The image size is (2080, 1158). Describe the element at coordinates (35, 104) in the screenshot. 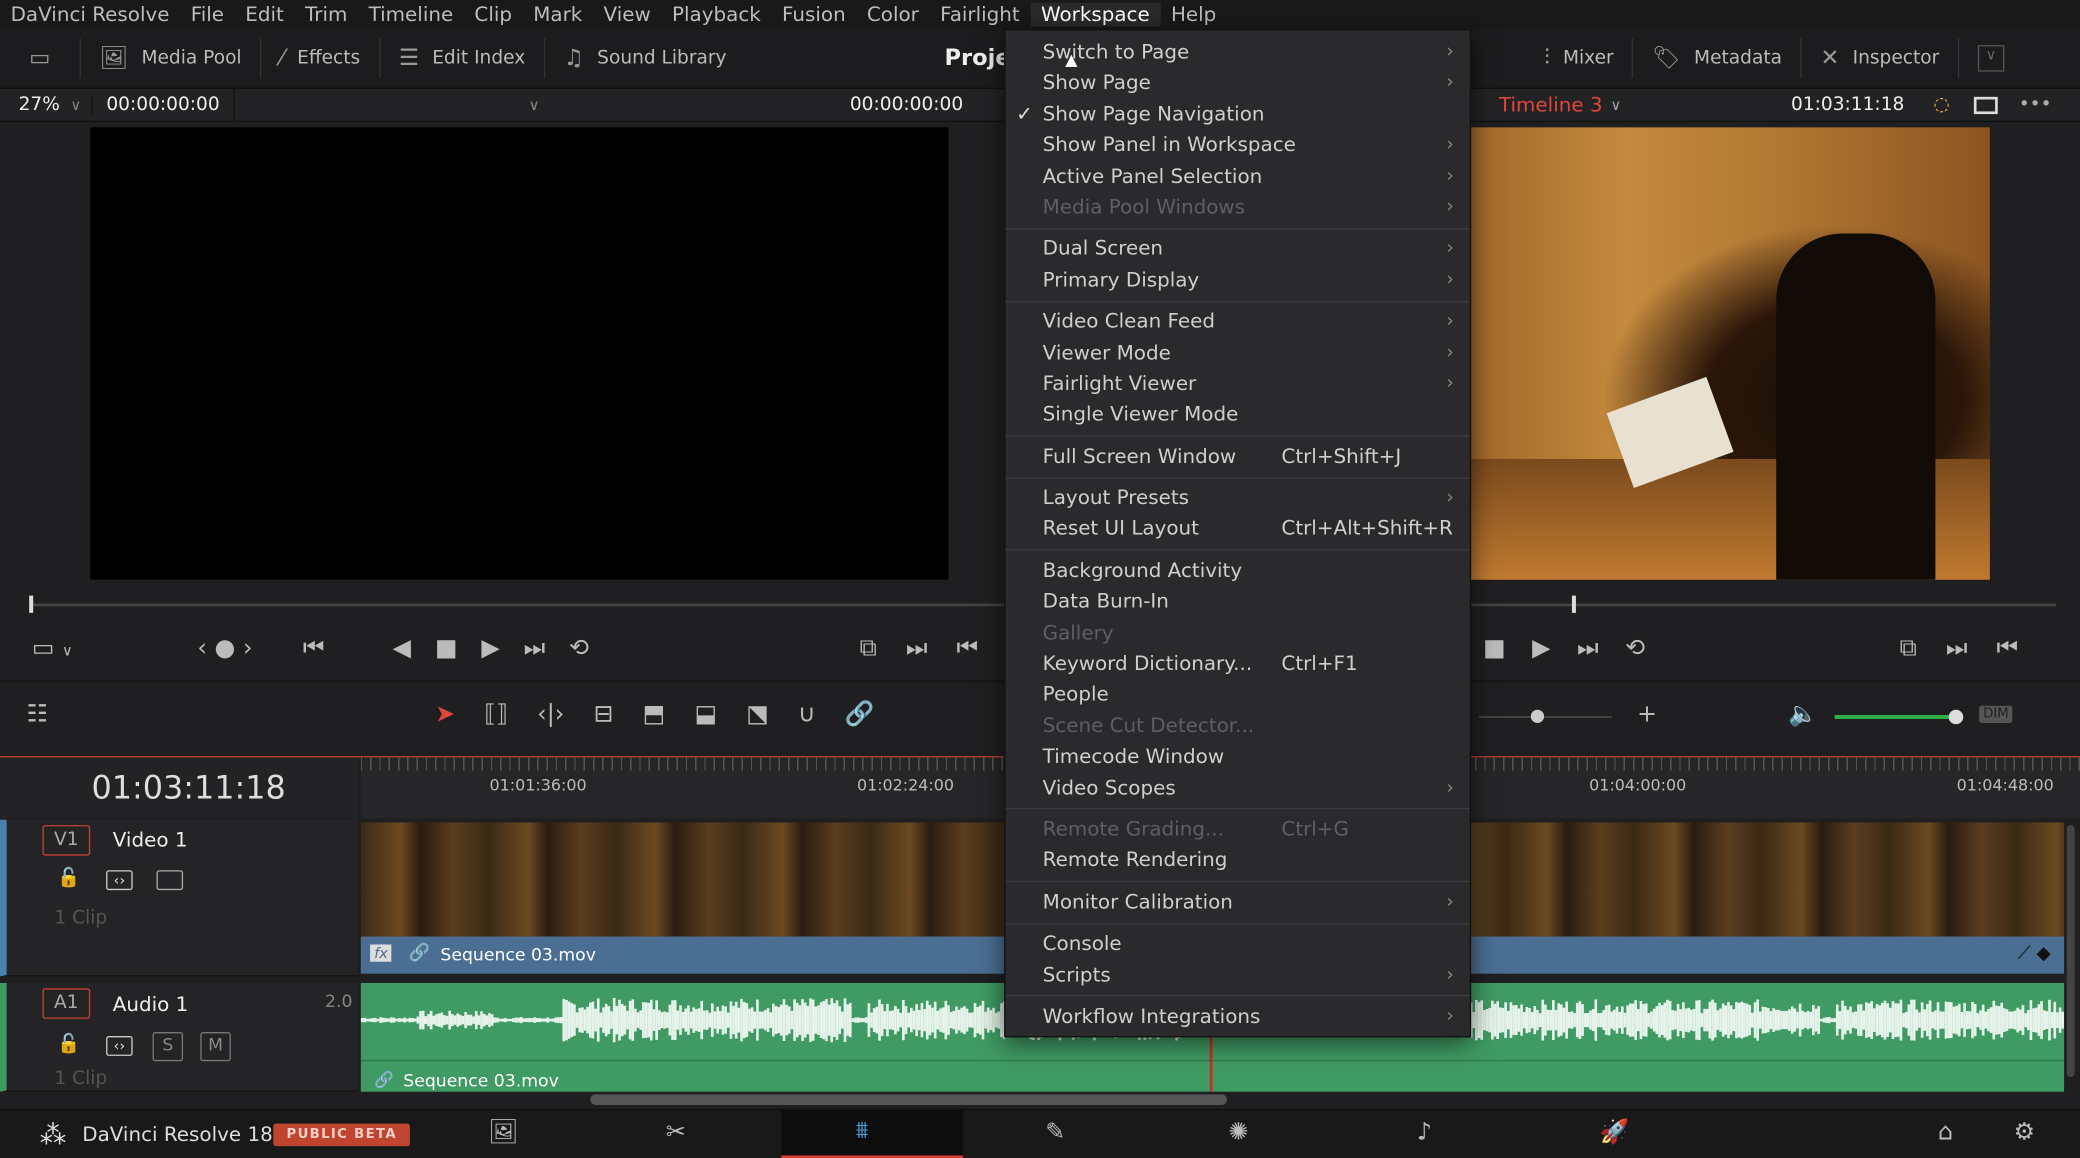

I see `zoom-level: 27%` at that location.